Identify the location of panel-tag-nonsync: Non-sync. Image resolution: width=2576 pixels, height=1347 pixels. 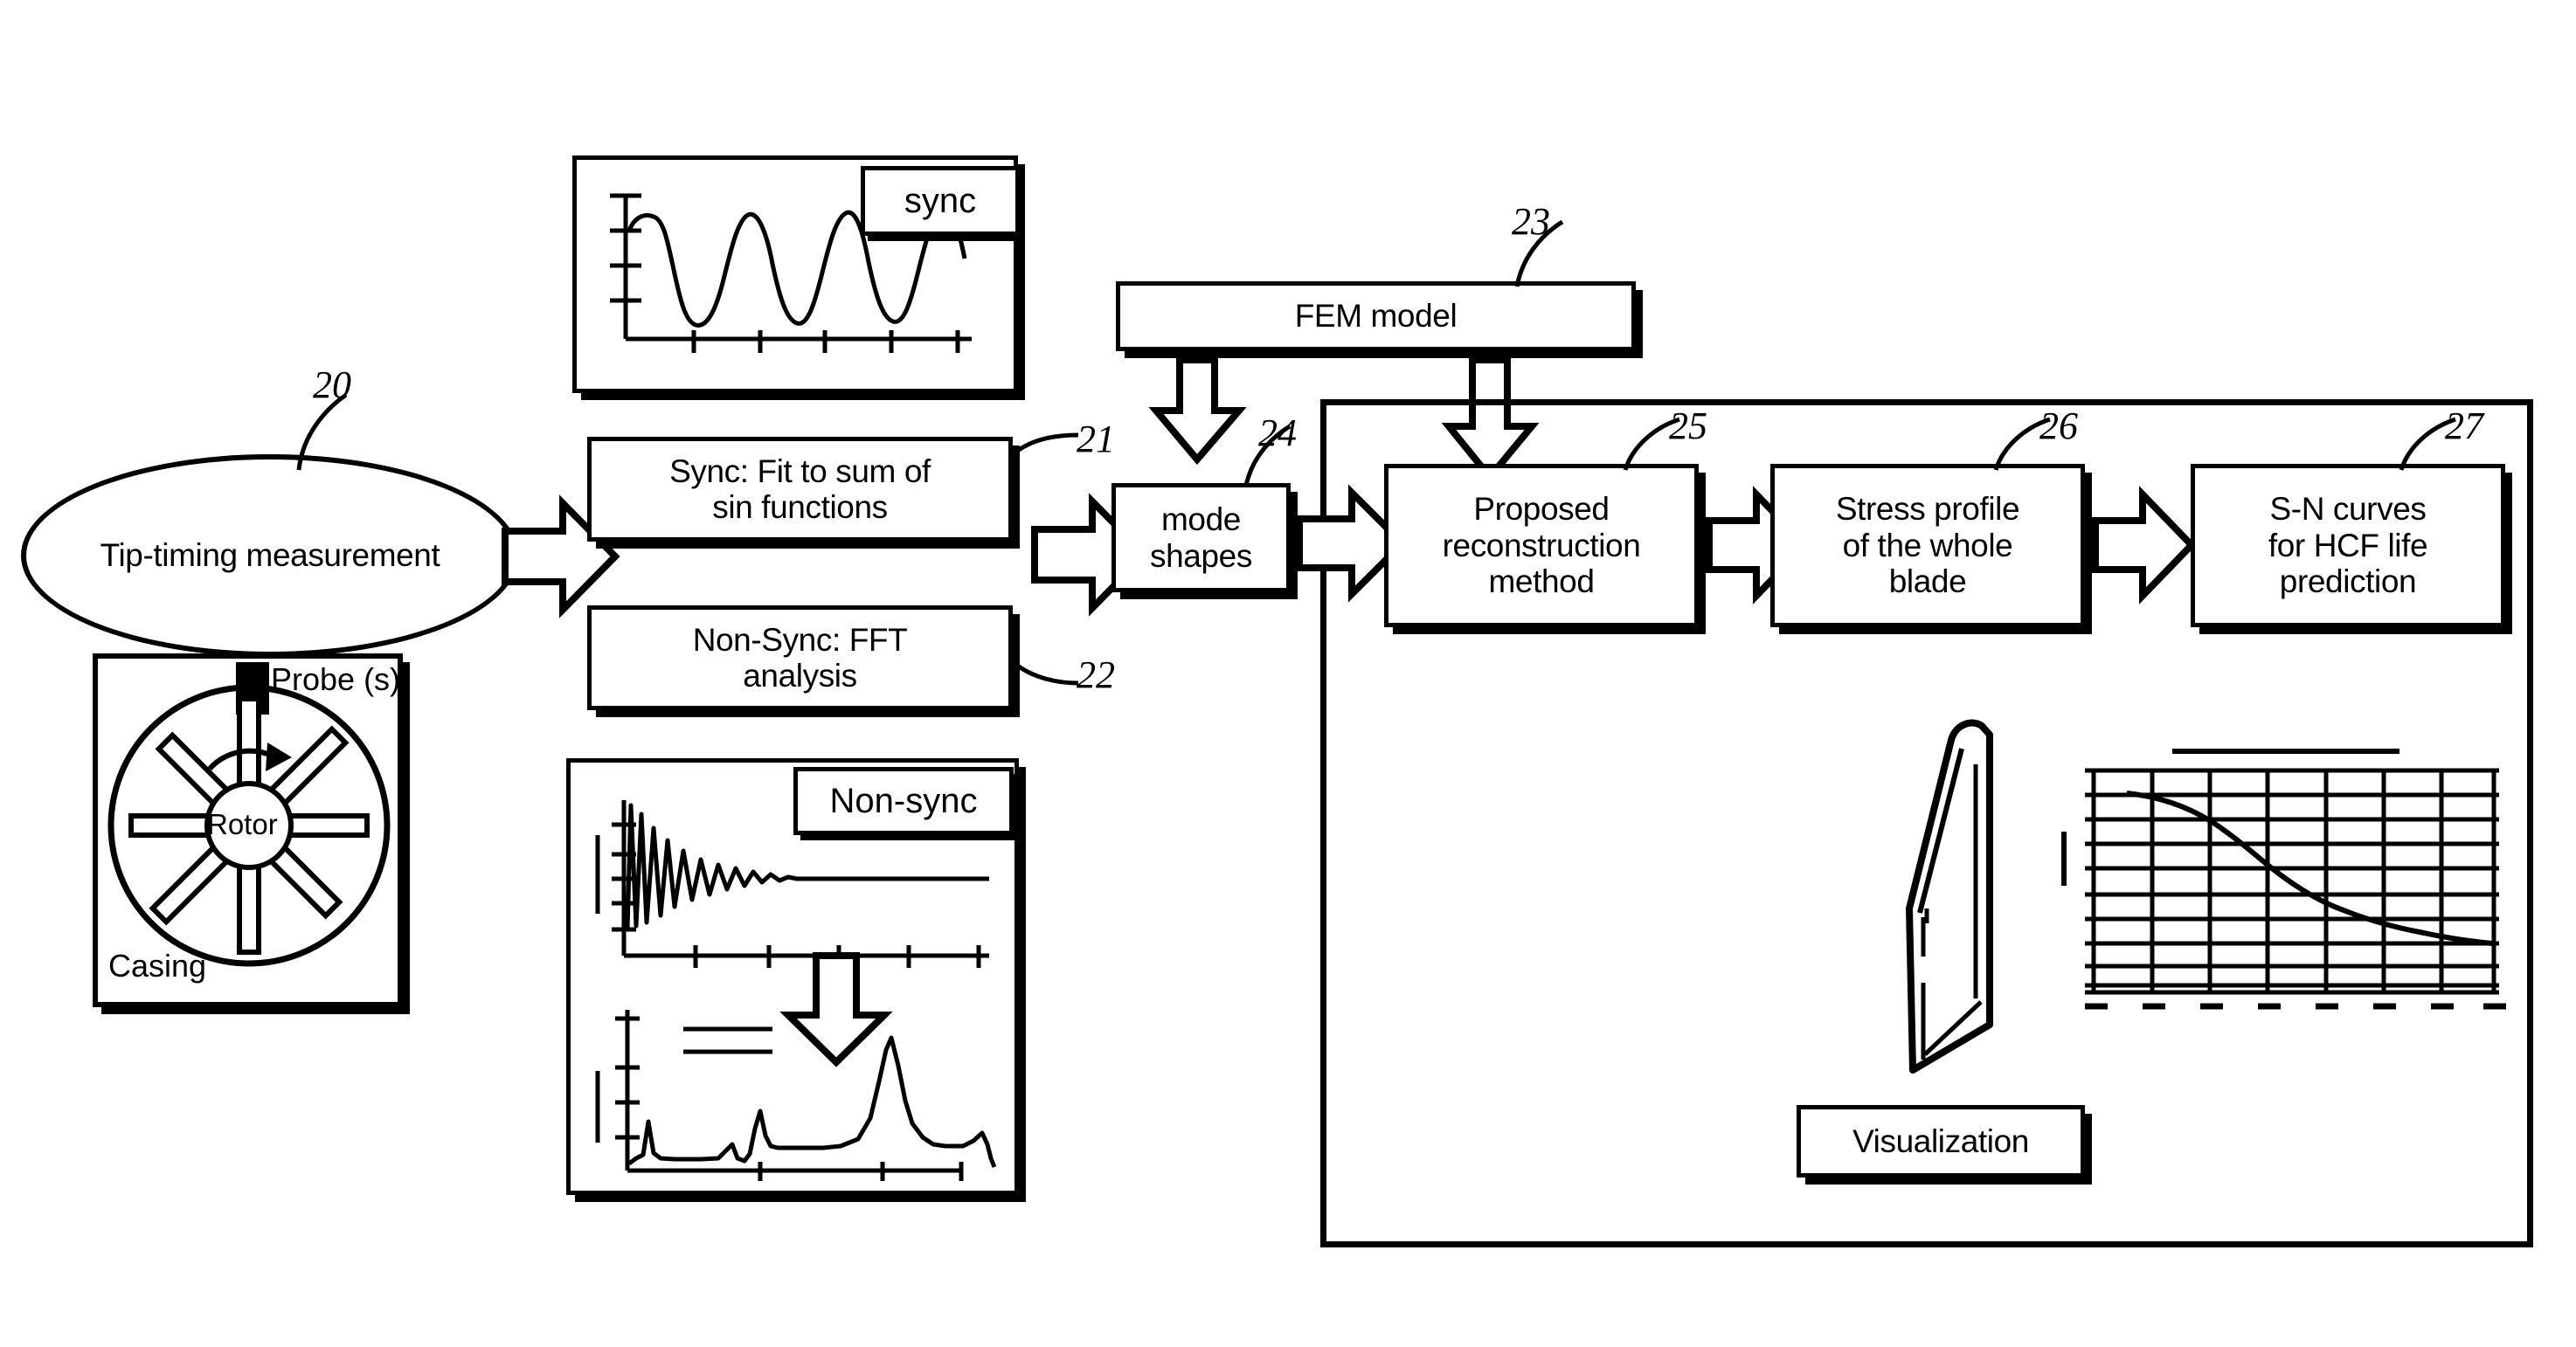
(903, 801).